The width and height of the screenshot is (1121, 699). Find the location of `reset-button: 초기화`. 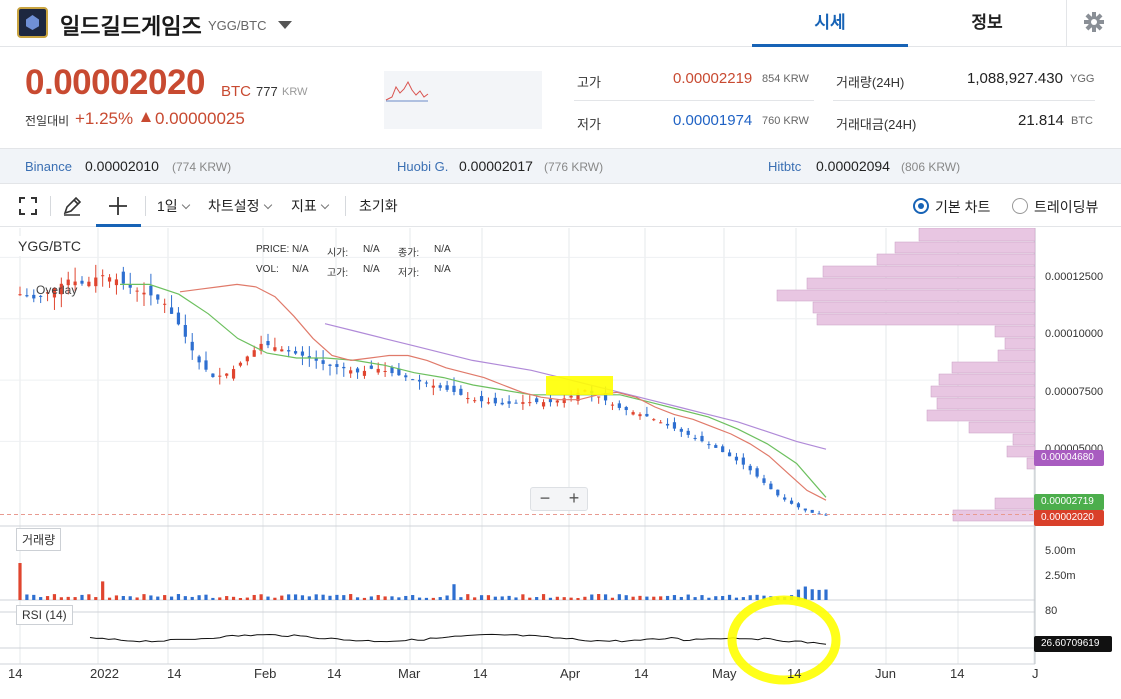

reset-button: 초기화 is located at coordinates (378, 206).